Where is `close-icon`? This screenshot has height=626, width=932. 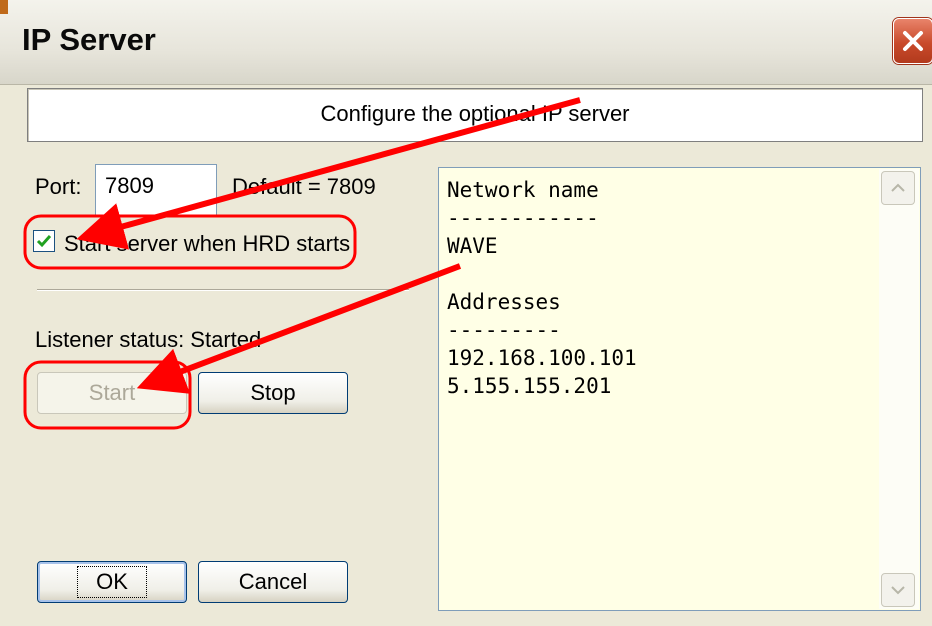
close-icon is located at coordinates (913, 41).